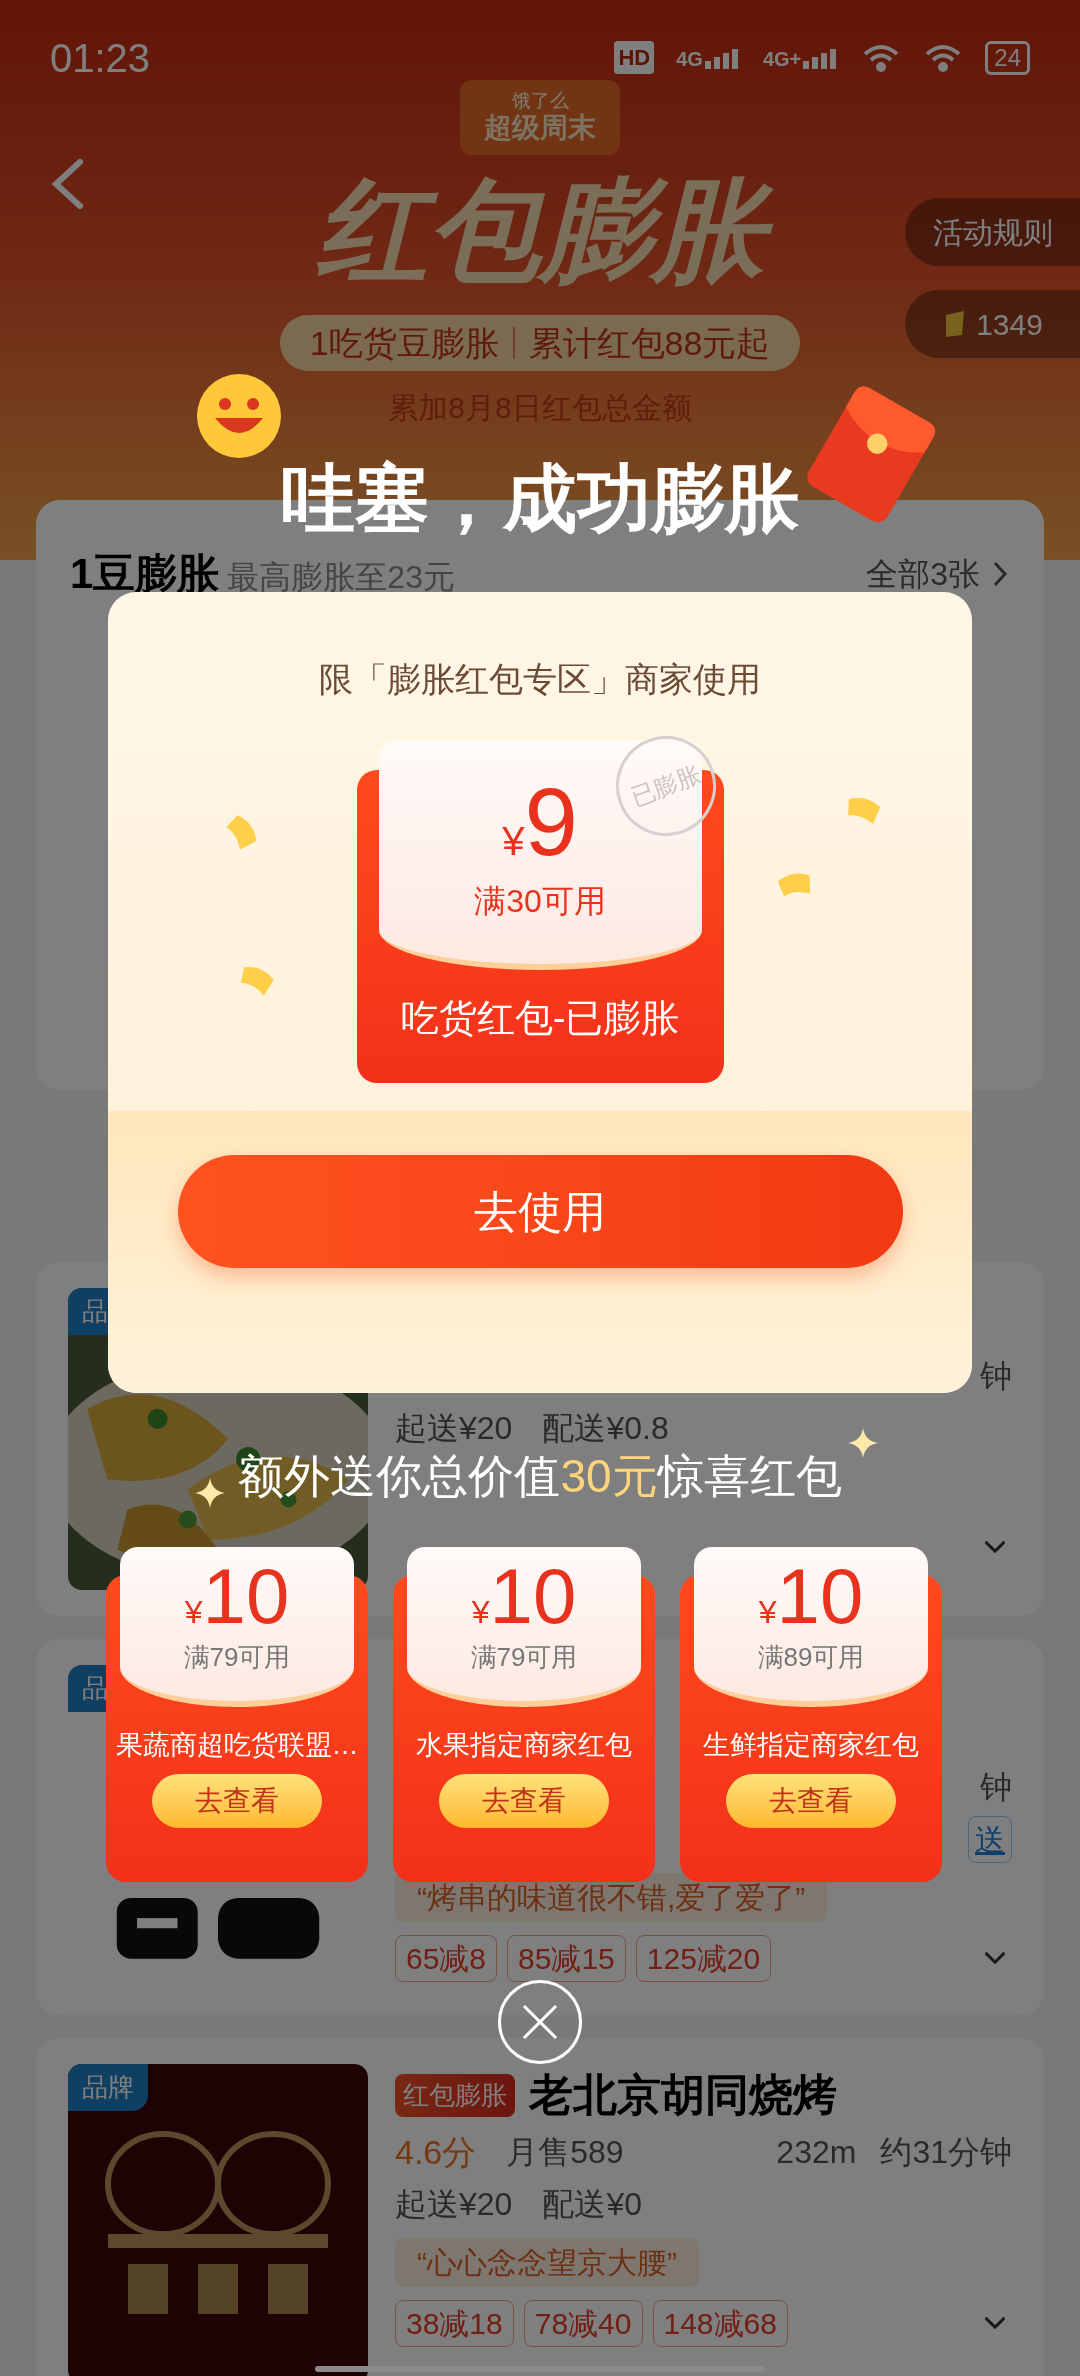  Describe the element at coordinates (801, 57) in the screenshot. I see `signal-indicator: 4G+` at that location.